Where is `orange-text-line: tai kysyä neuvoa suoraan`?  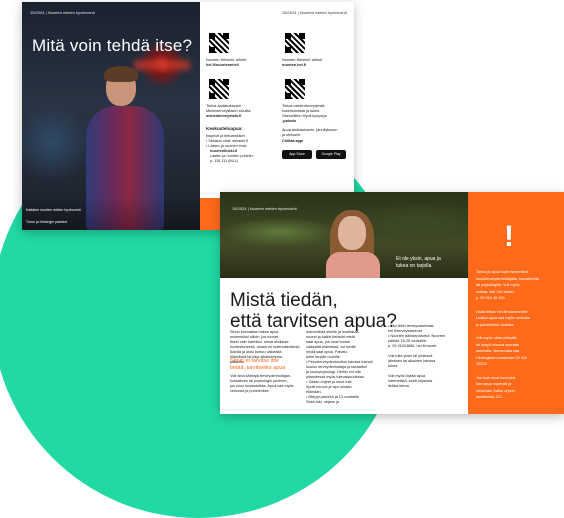
orange-text-line: tai kysyä neuvoa suoraan is located at coordinates (498, 344).